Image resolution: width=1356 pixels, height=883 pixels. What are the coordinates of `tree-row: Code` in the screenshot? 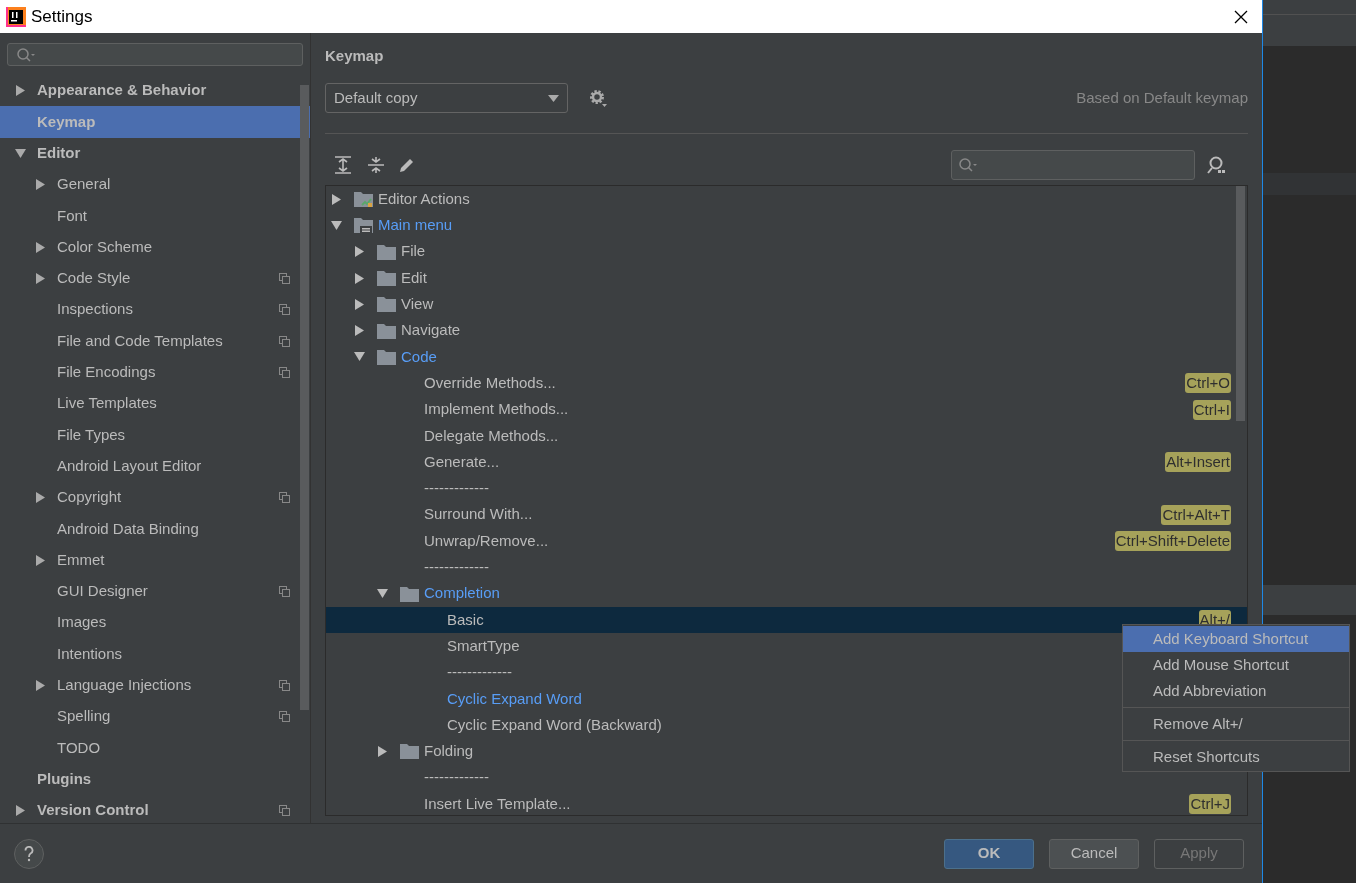 It's located at (786, 357).